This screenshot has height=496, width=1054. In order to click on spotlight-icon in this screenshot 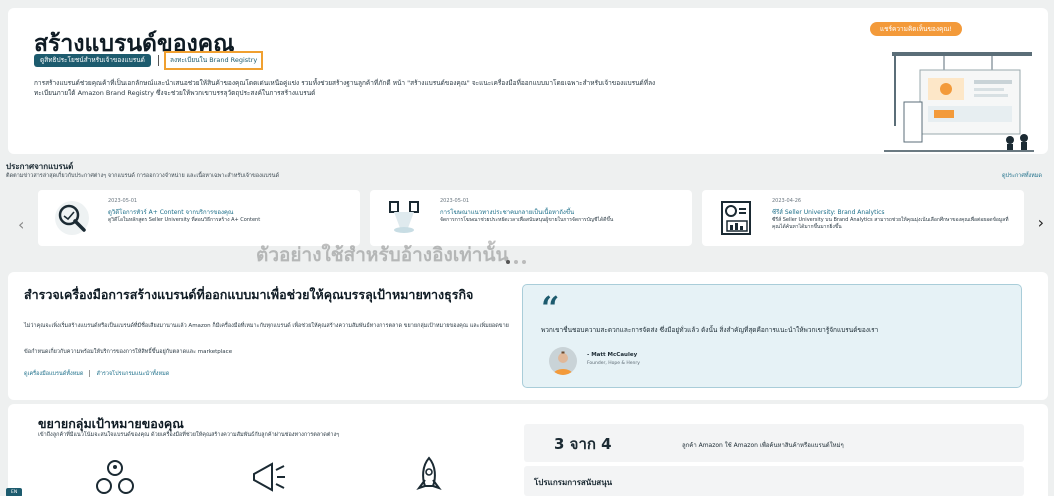, I will do `click(404, 217)`.